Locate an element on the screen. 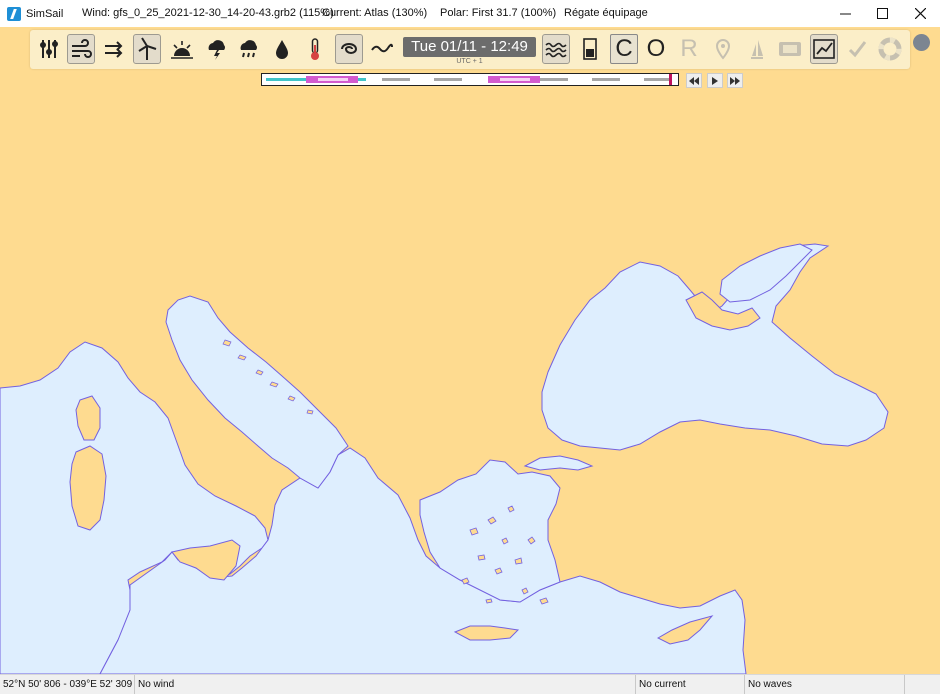 Image resolution: width=940 pixels, height=694 pixels. close-icon is located at coordinates (920, 13).